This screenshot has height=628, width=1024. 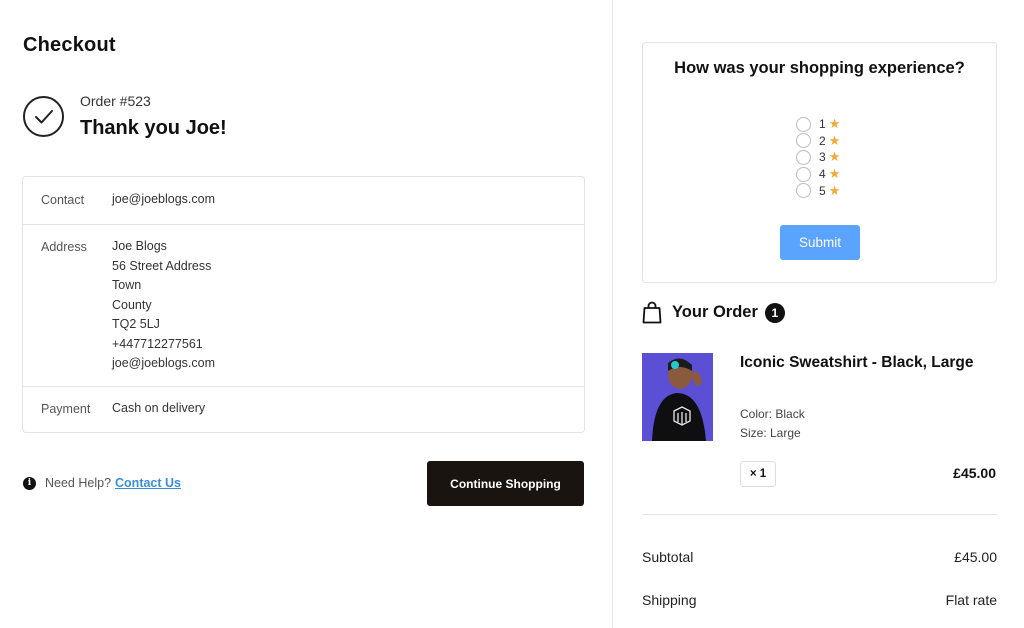 I want to click on rating-value: 3, so click(x=822, y=157).